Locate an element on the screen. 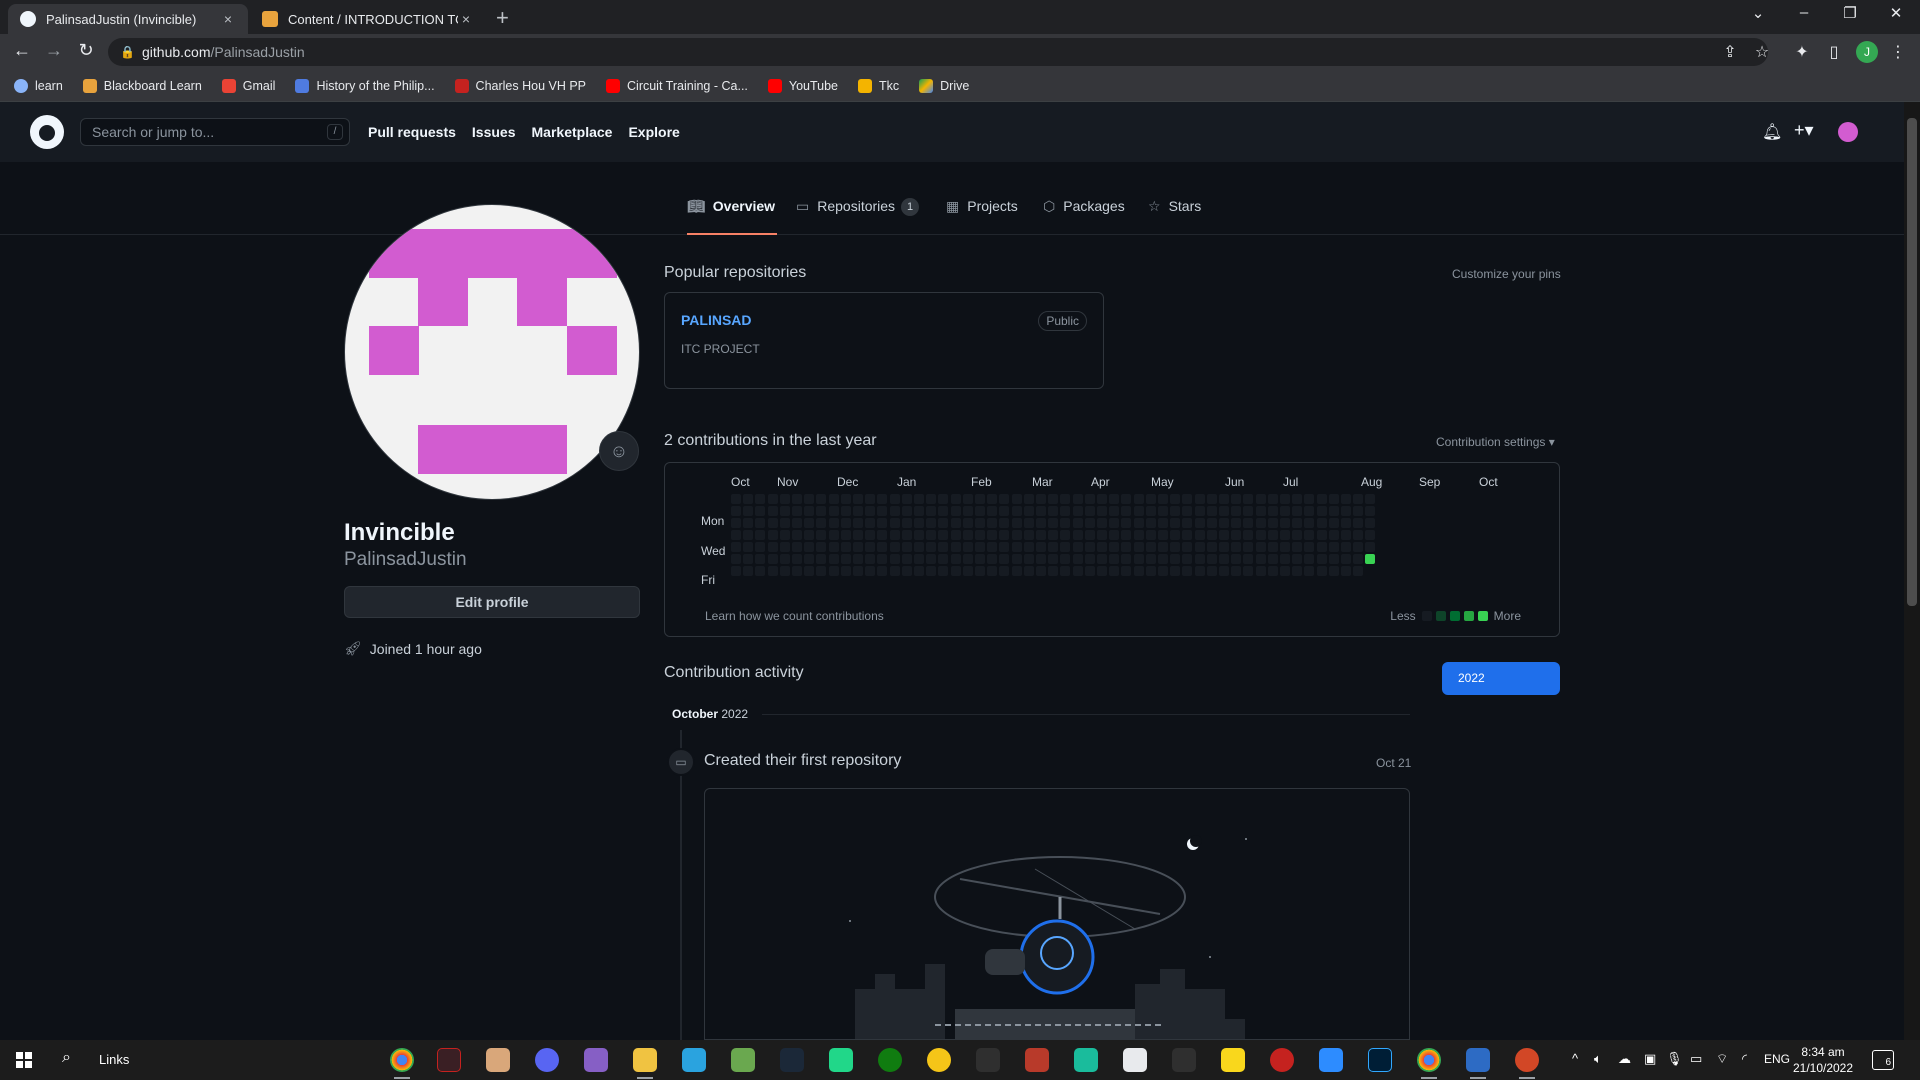 The height and width of the screenshot is (1080, 1920). bookmark-star-icon: ☆ is located at coordinates (1762, 52).